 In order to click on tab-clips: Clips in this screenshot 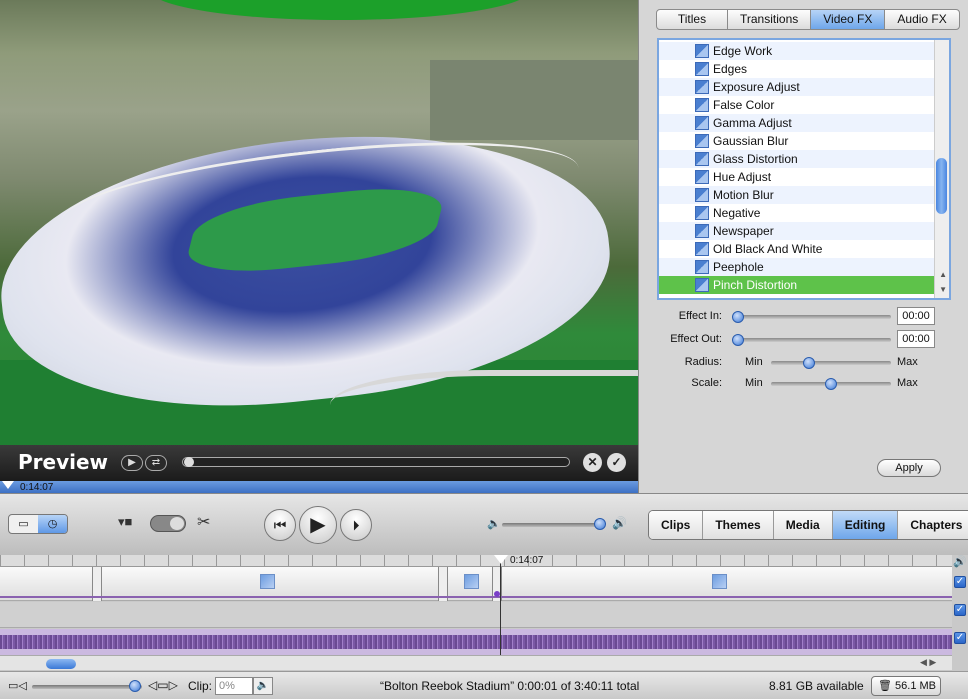, I will do `click(676, 525)`.